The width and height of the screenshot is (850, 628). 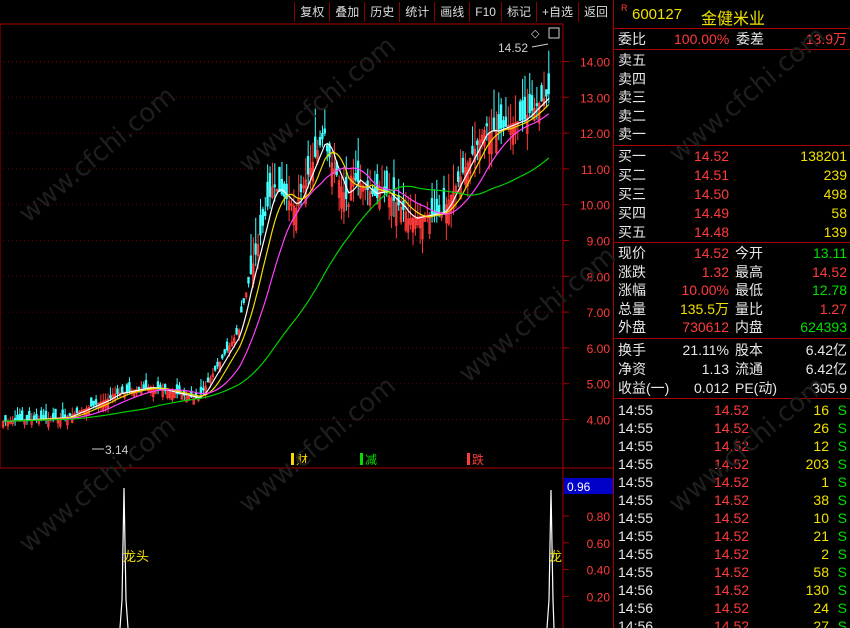 What do you see at coordinates (823, 327) in the screenshot?
I see `quote-value: 624393` at bounding box center [823, 327].